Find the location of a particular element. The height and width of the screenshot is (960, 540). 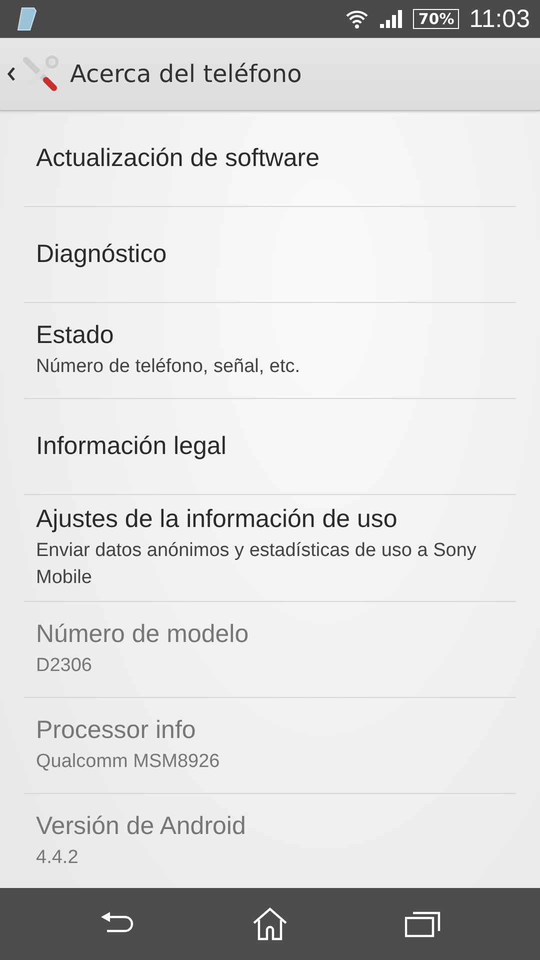

tools-icon is located at coordinates (40, 74).